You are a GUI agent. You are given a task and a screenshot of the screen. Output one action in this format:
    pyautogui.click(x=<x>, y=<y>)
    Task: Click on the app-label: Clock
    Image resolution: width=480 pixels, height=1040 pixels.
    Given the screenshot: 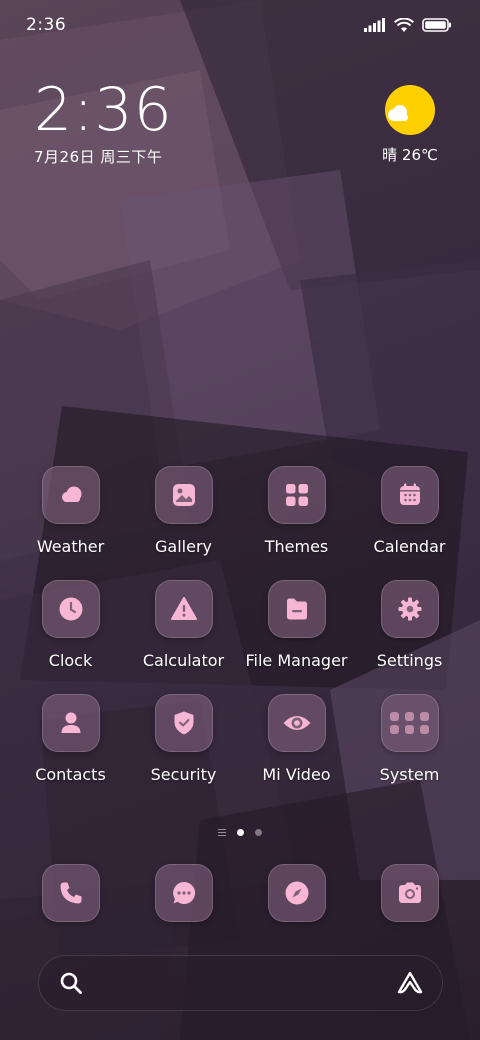 What is the action you would take?
    pyautogui.click(x=70, y=660)
    